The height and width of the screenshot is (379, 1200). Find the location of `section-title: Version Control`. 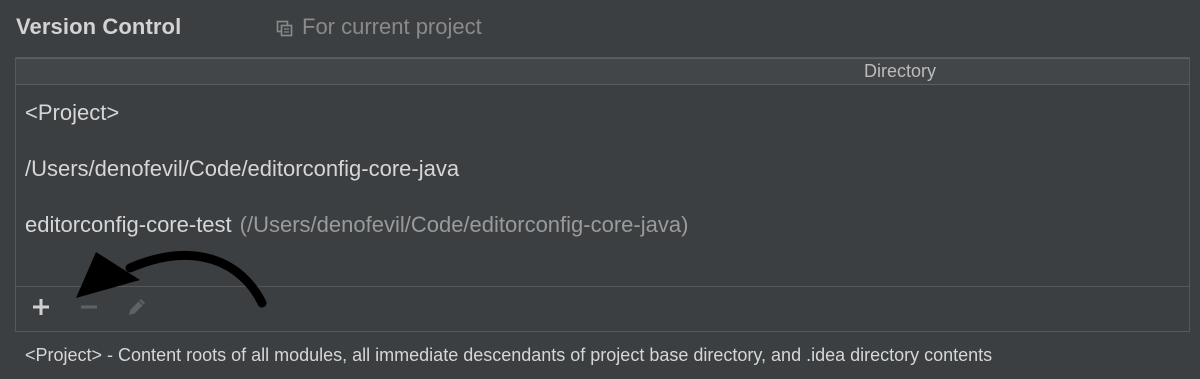

section-title: Version Control is located at coordinates (99, 26).